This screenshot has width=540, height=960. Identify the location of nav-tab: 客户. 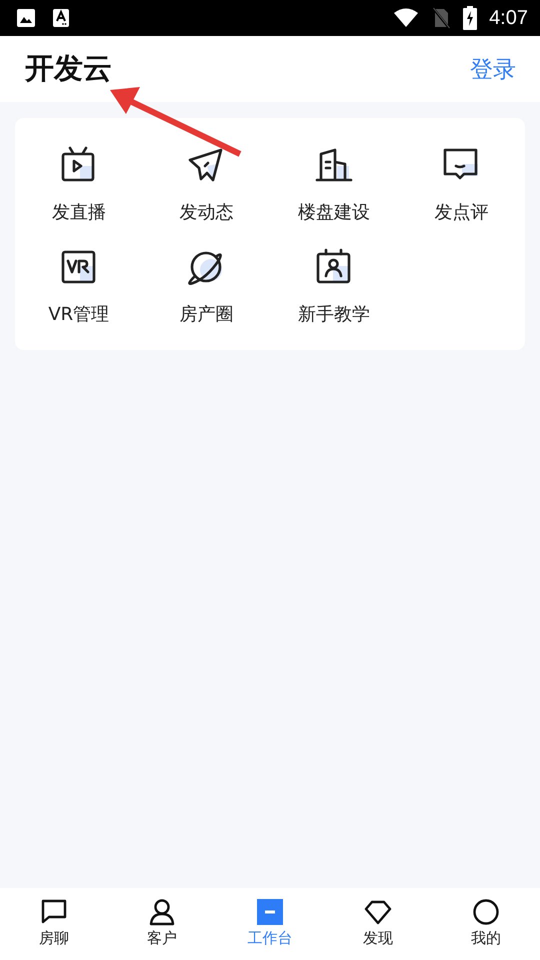
(162, 924).